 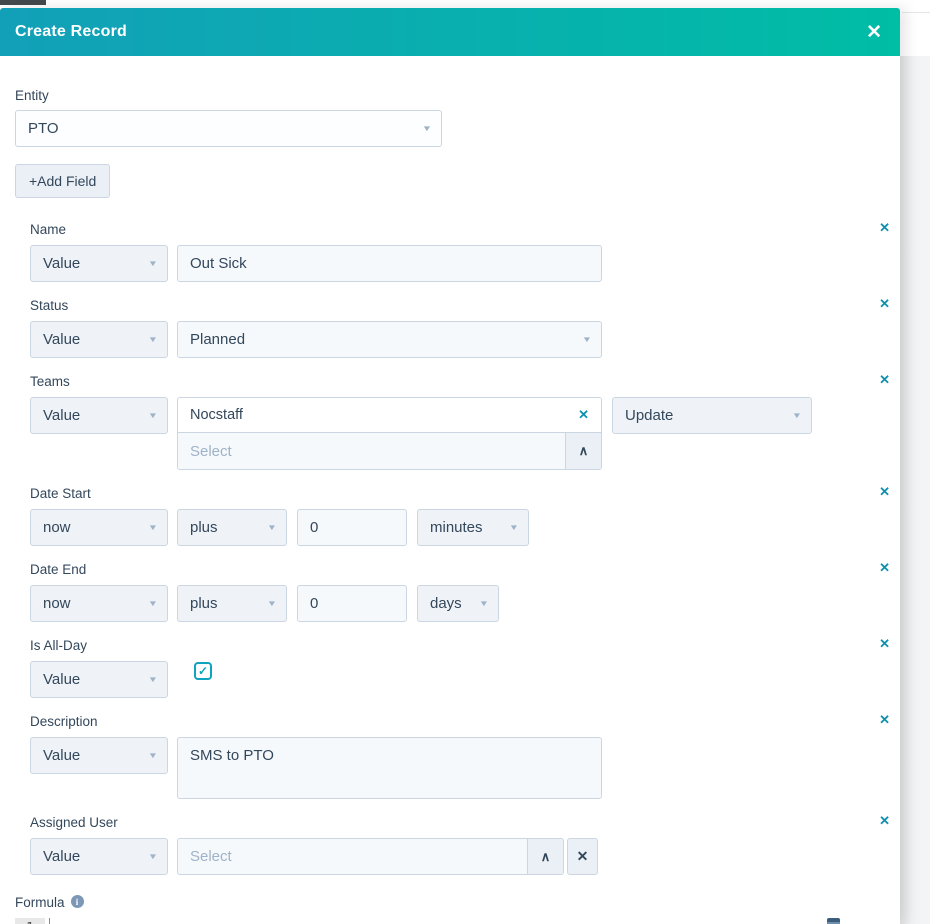 I want to click on info-icon: i, so click(x=77, y=901).